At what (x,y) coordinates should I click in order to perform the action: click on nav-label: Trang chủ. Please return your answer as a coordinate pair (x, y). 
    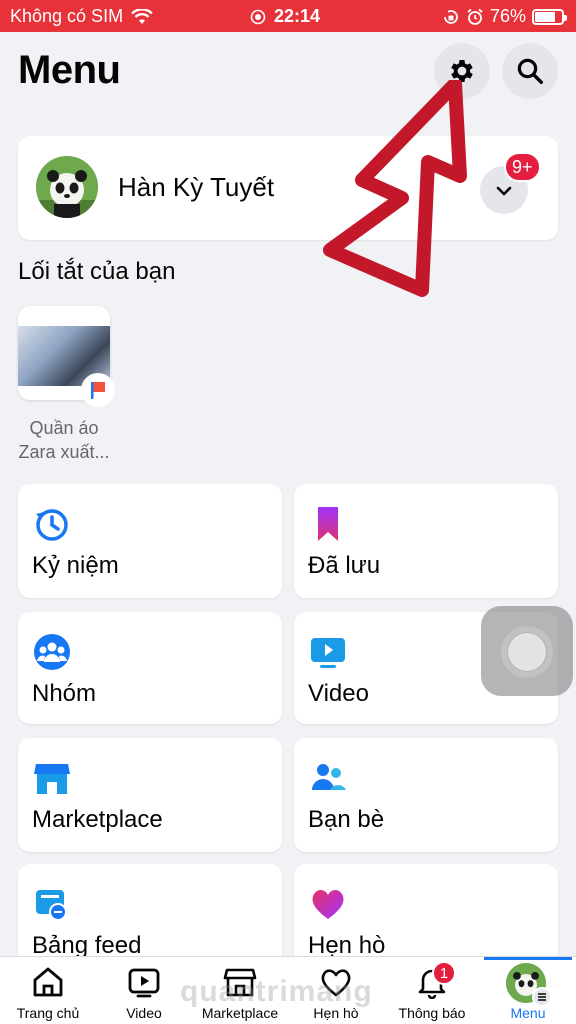
    Looking at the image, I should click on (48, 1013).